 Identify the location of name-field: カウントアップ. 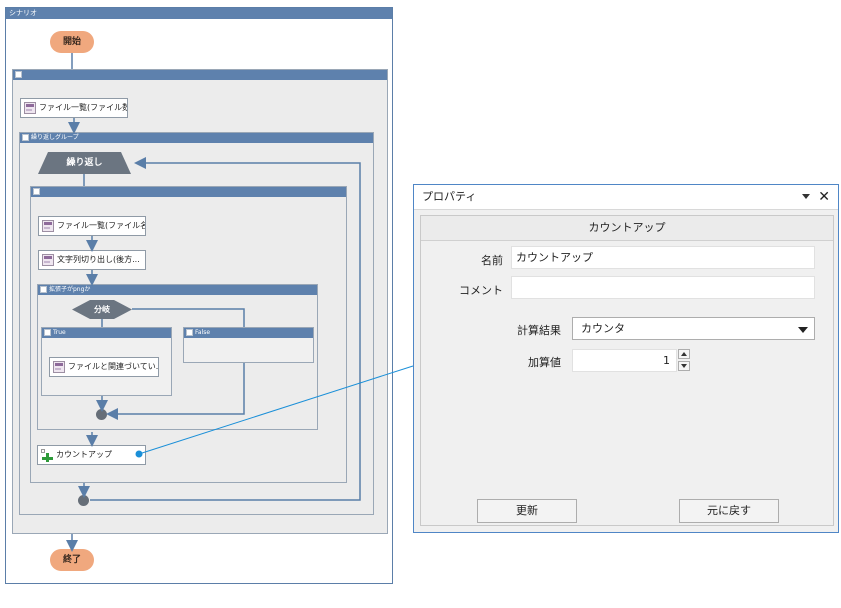
(663, 257).